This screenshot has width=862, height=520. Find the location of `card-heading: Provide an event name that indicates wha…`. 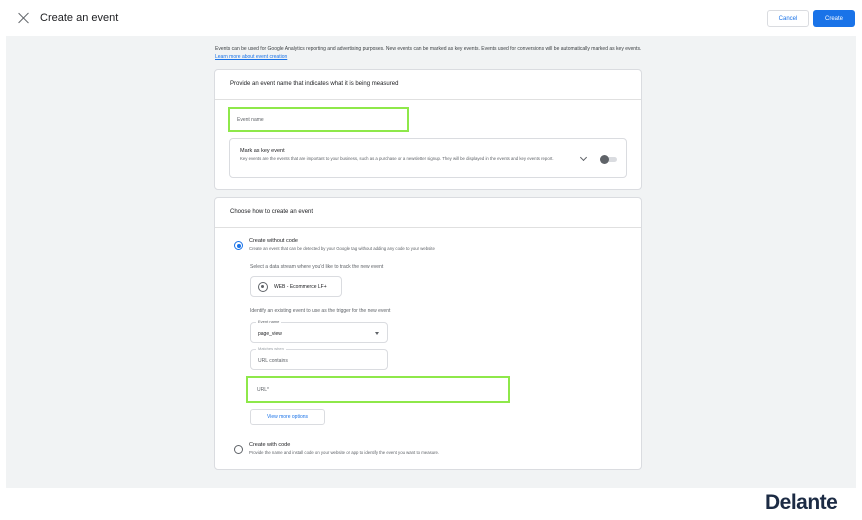

card-heading: Provide an event name that indicates wha… is located at coordinates (314, 84).